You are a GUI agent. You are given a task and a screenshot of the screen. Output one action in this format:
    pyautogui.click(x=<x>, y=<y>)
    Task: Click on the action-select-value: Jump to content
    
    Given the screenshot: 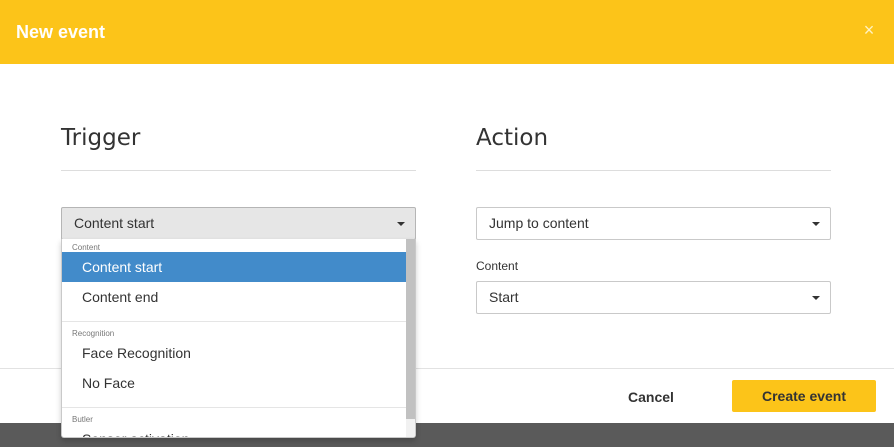 What is the action you would take?
    pyautogui.click(x=539, y=223)
    